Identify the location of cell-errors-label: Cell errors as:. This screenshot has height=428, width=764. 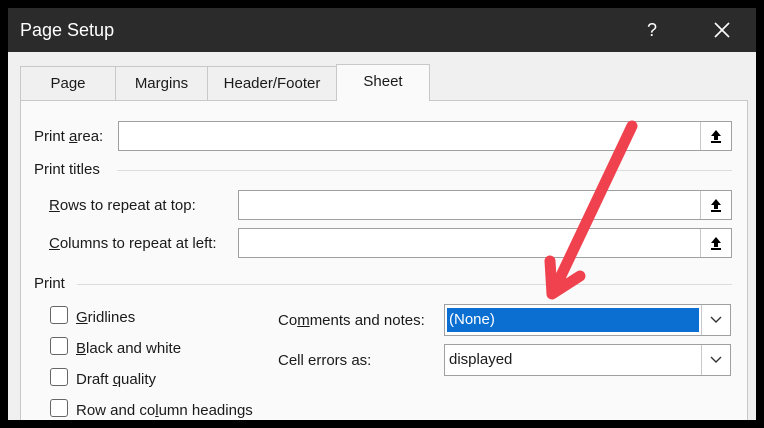
(325, 360).